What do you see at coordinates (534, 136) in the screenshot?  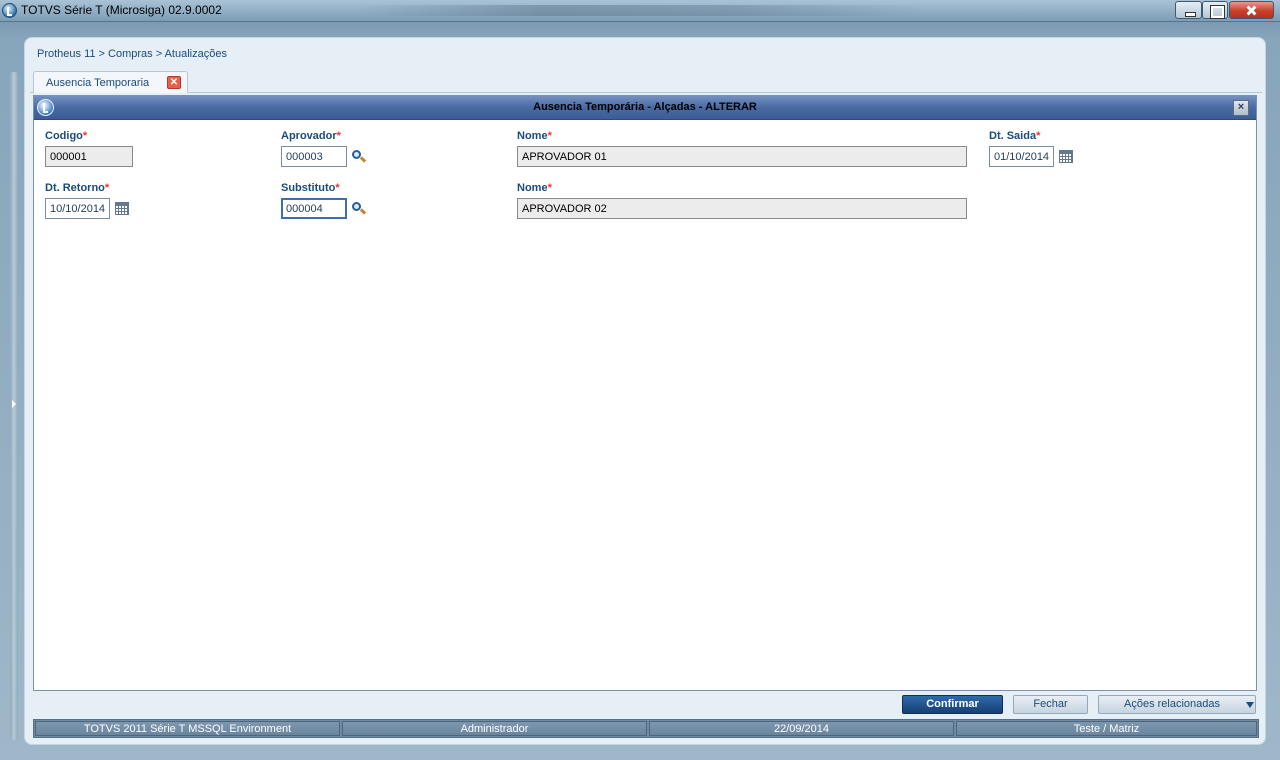 I see `nome-aprovador-label: Nome*` at bounding box center [534, 136].